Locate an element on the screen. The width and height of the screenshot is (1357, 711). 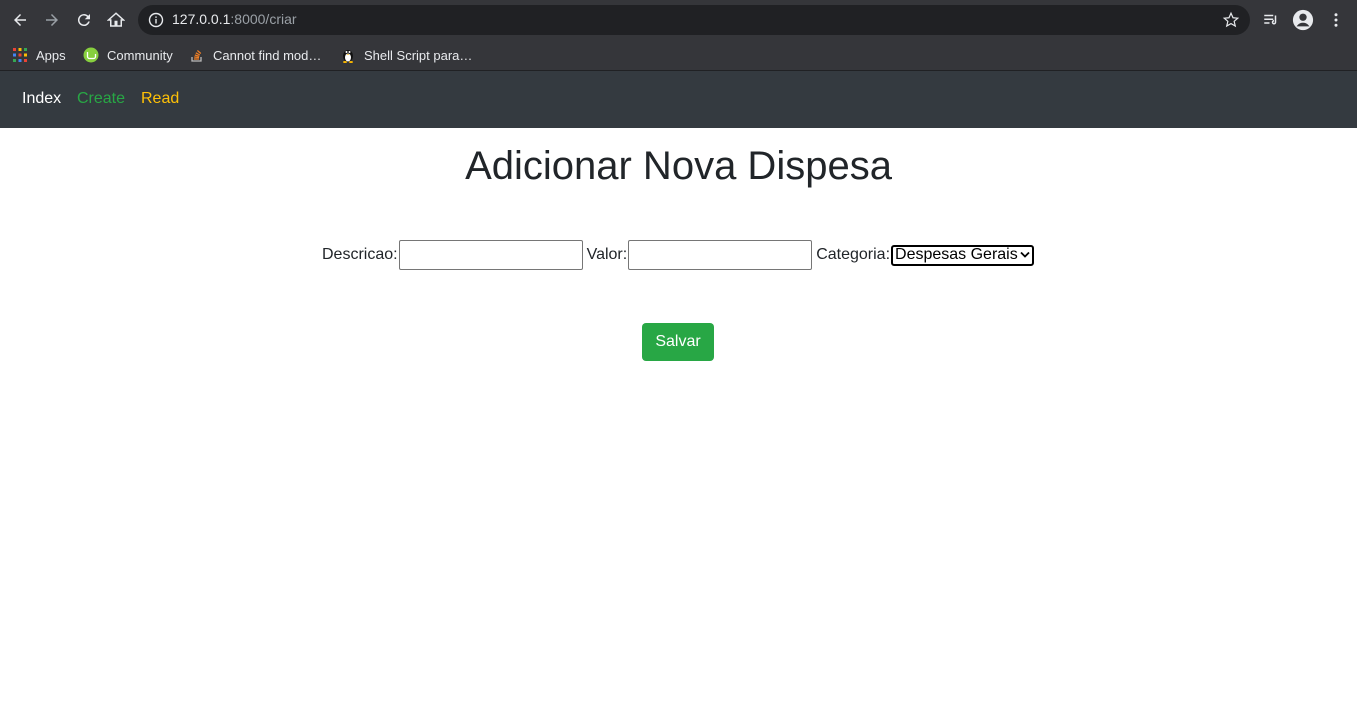
browser-toolbar: 127.0.0.1:8000/criar is located at coordinates (678, 20).